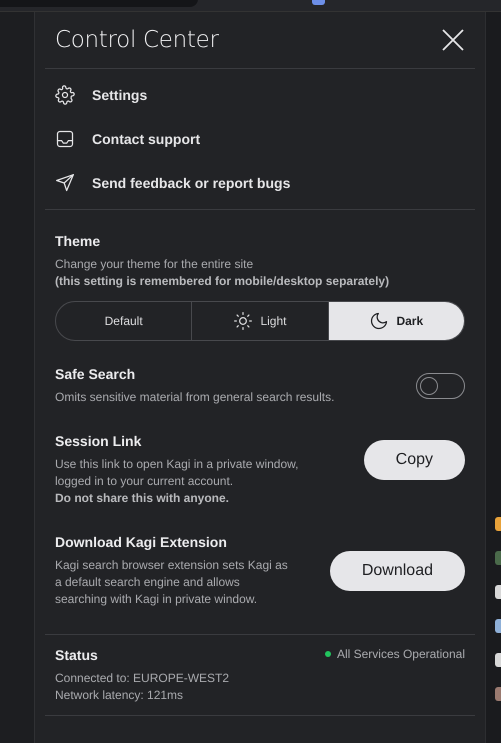 The width and height of the screenshot is (501, 743). What do you see at coordinates (142, 678) in the screenshot?
I see `status-line: Connected to: EUROPE-WEST2` at bounding box center [142, 678].